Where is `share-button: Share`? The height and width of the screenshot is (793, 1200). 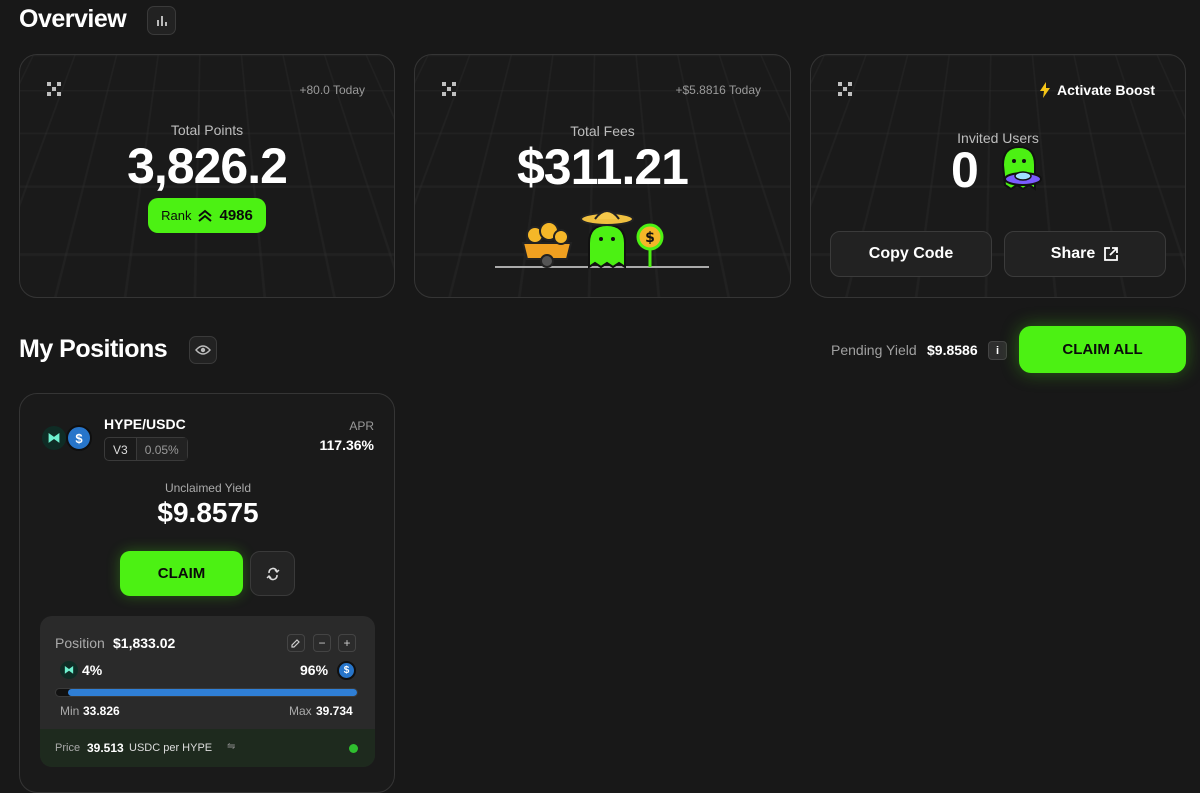
share-button: Share is located at coordinates (1085, 254).